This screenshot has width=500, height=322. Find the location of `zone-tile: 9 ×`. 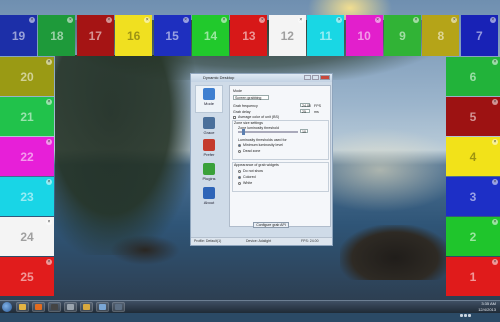

zone-tile: 9 × is located at coordinates (402, 35).